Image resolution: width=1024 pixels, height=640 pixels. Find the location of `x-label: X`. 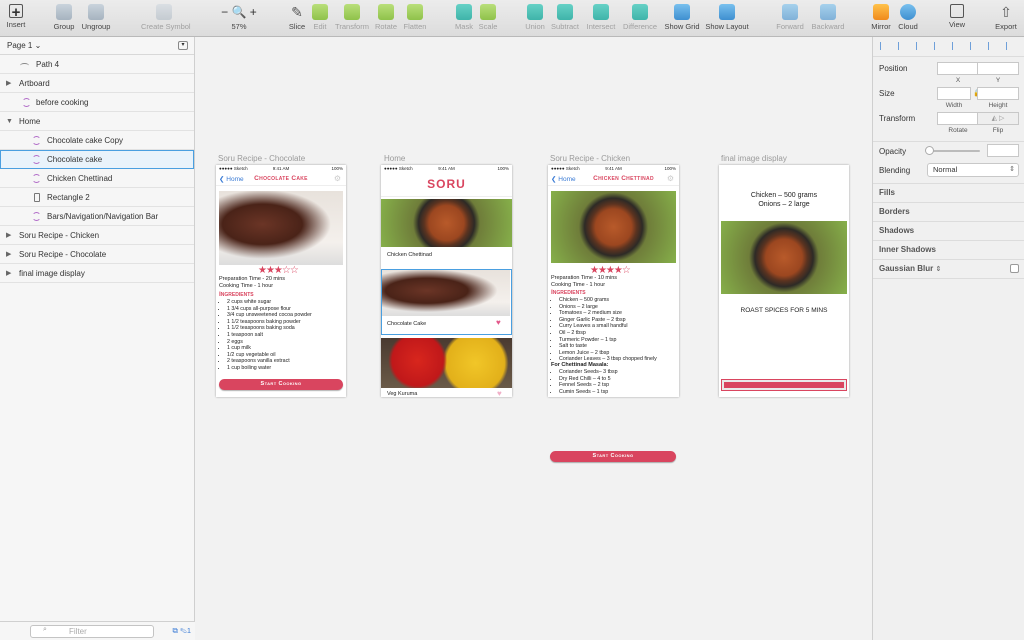

x-label: X is located at coordinates (958, 80).